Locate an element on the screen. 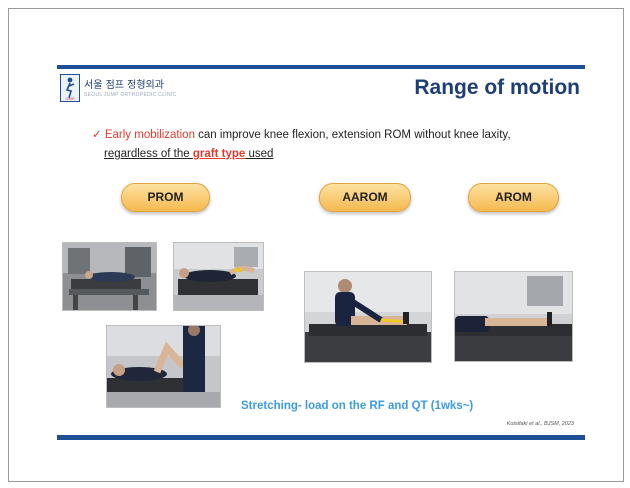  highlight-early-mobilization: Early mobilization is located at coordinates (149, 135).